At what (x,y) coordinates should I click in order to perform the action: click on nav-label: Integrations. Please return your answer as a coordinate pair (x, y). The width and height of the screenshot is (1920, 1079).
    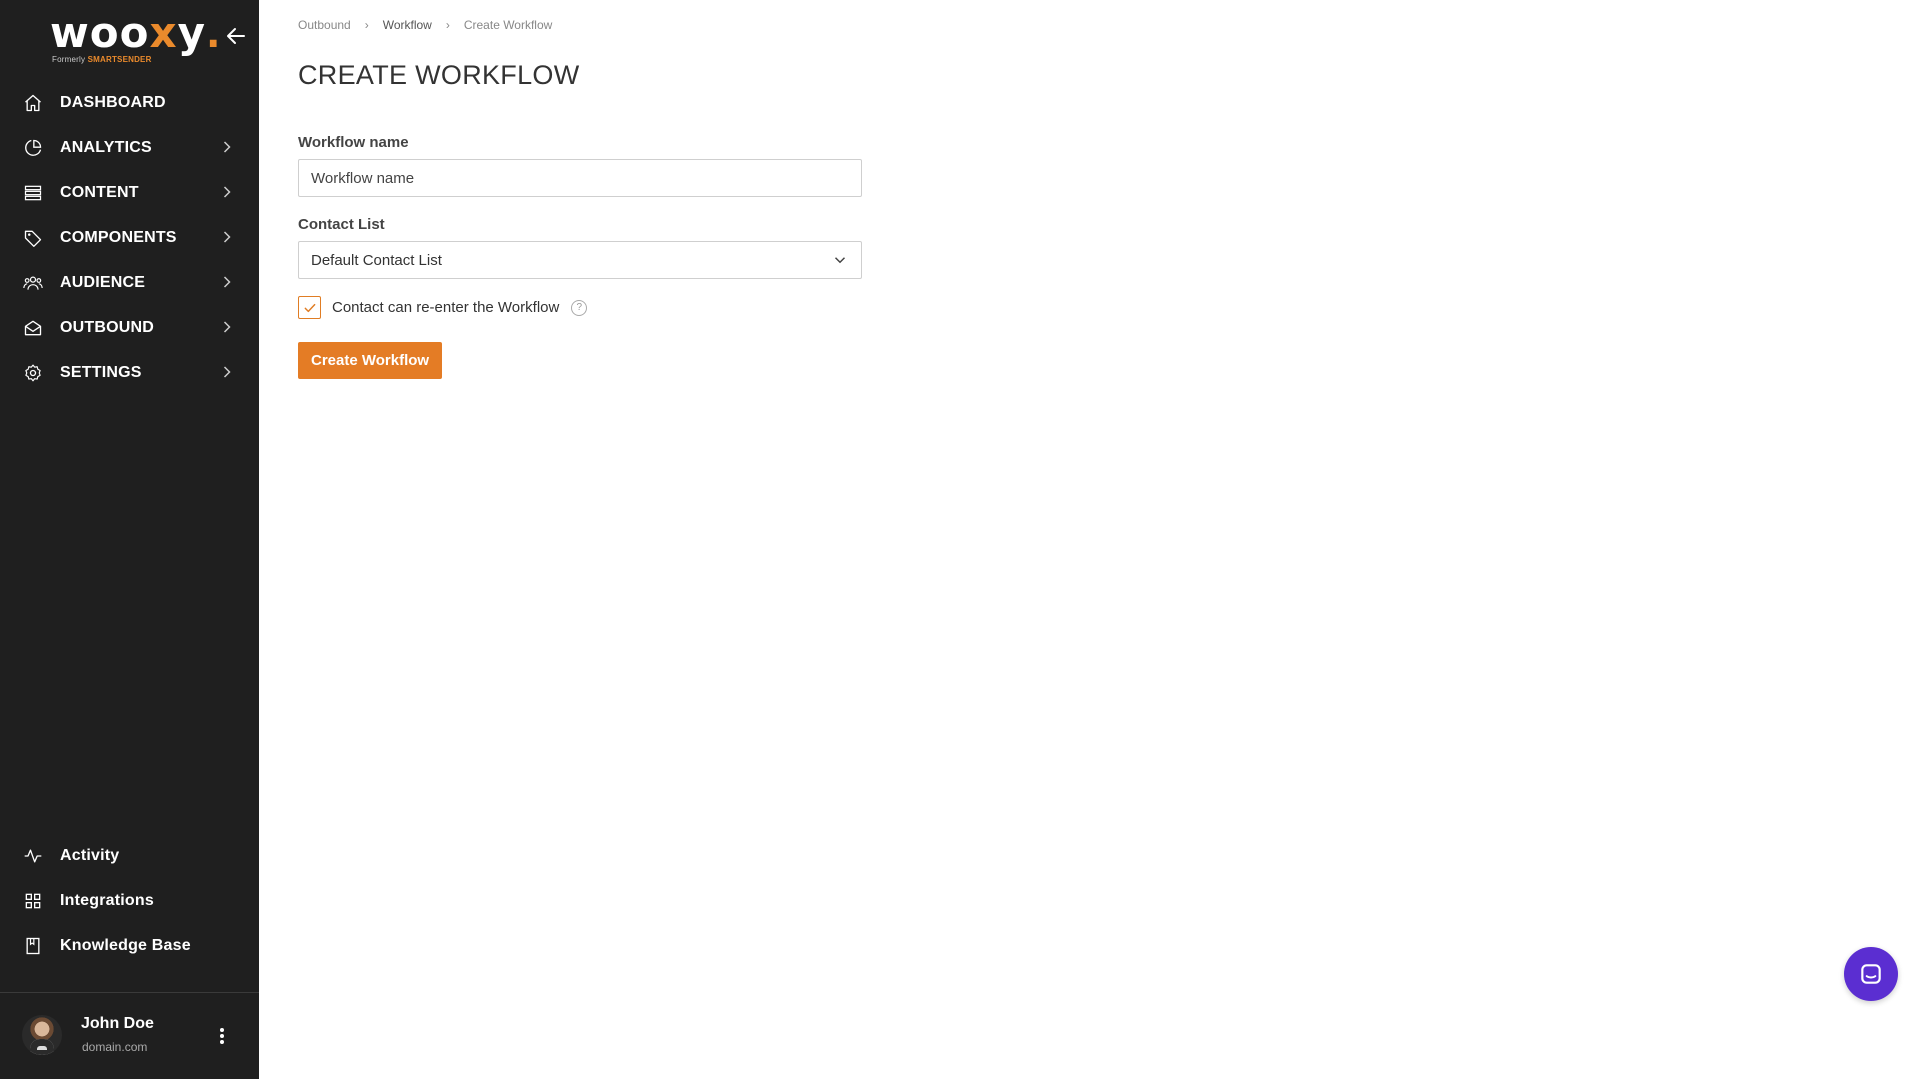
    Looking at the image, I should click on (107, 900).